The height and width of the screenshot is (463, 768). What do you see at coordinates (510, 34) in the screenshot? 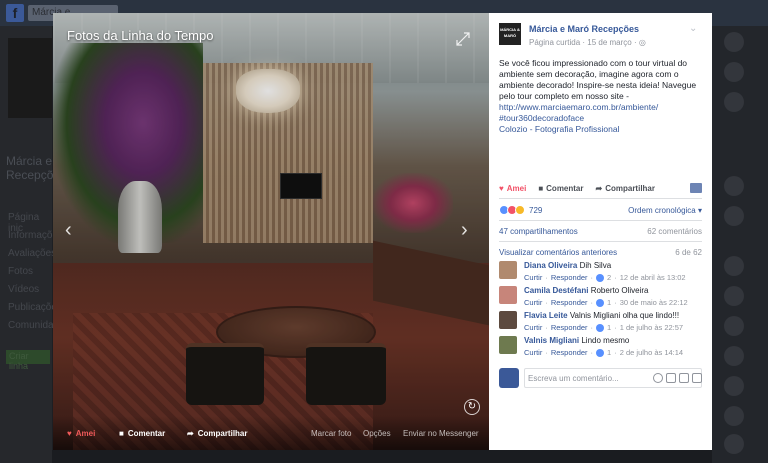
I see `page-logo: MÁRCIA & MARÓ` at bounding box center [510, 34].